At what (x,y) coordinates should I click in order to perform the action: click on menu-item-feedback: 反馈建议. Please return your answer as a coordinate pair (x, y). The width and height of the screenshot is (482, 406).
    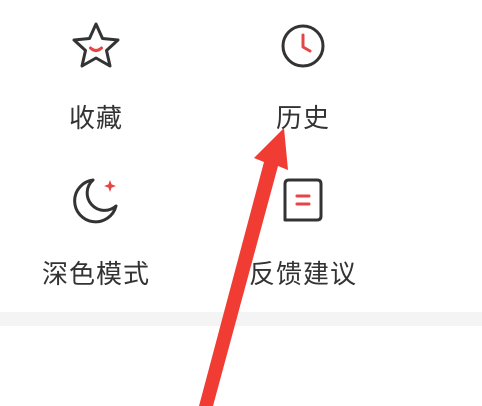
    Looking at the image, I should click on (303, 230).